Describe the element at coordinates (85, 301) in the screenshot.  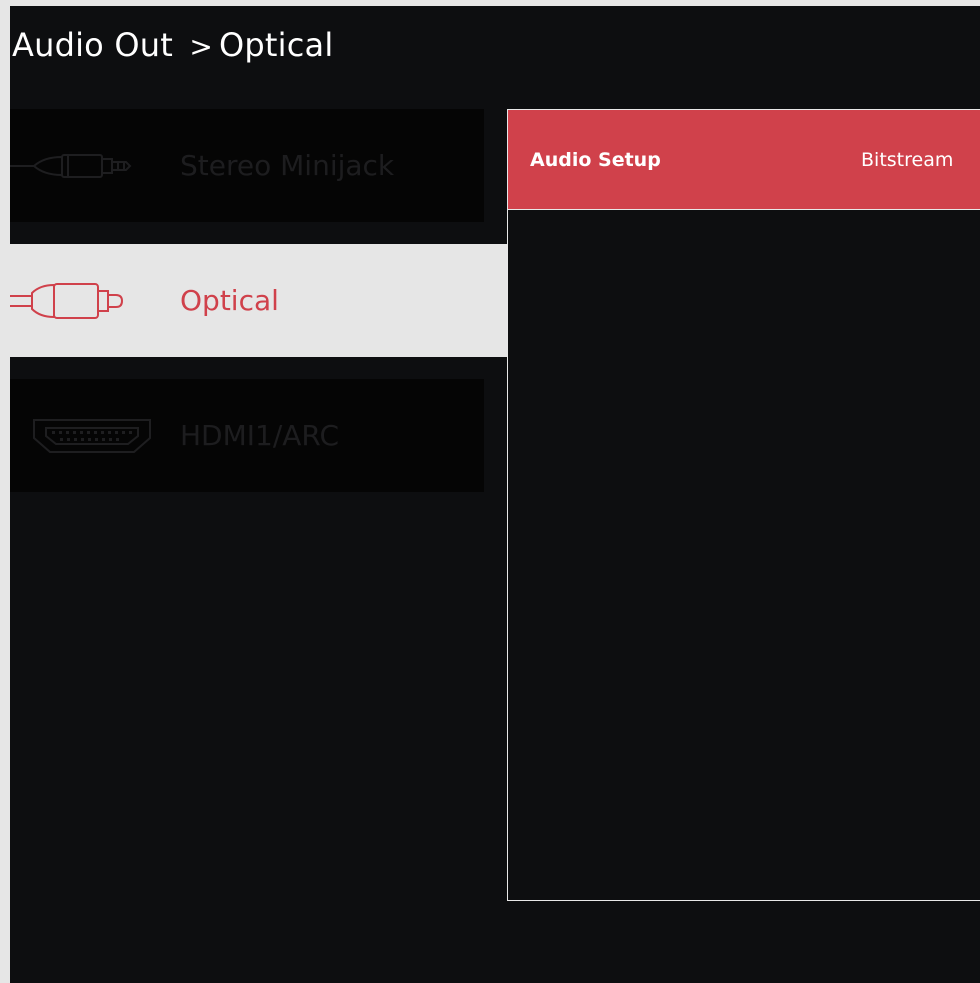
I see `optical-connector-icon` at that location.